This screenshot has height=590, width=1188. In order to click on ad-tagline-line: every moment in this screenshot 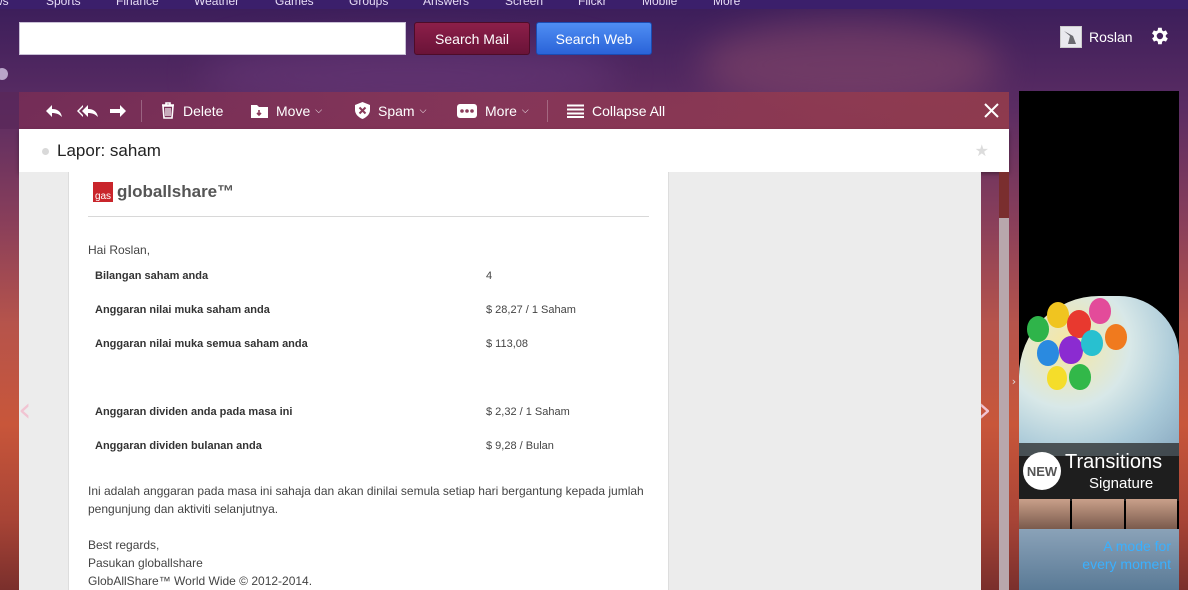, I will do `click(1126, 564)`.